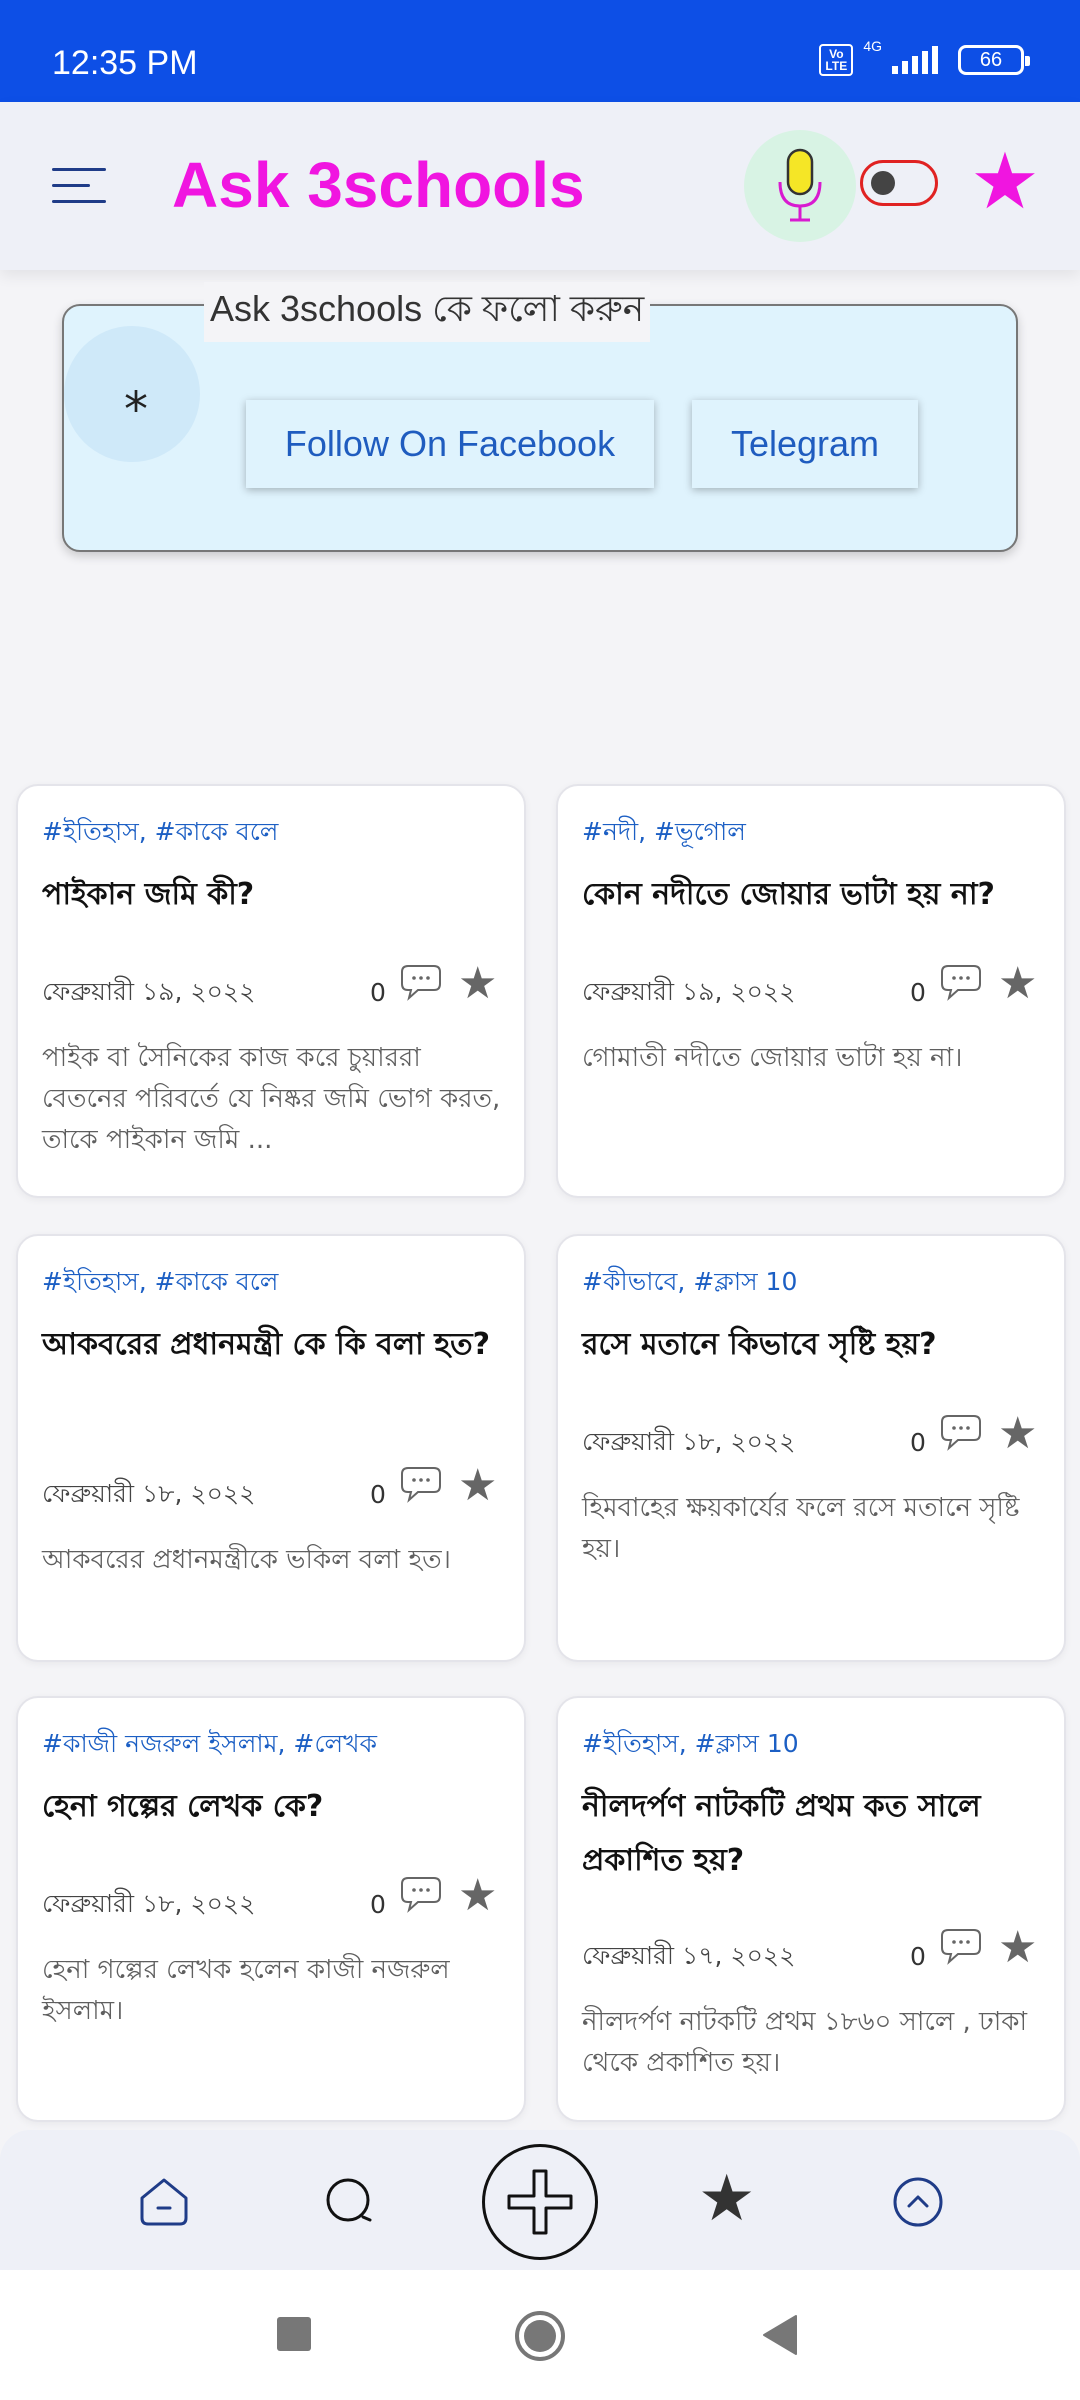  What do you see at coordinates (772, 1058) in the screenshot?
I see `card-excerpt: গোমাতী নদীতে জোয়ার ভাটা হয় না।` at bounding box center [772, 1058].